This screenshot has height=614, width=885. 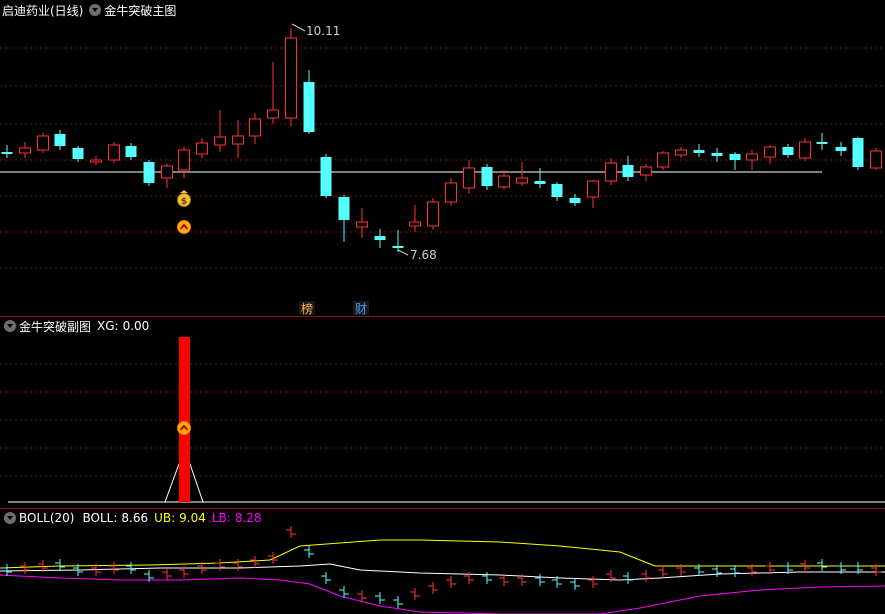 What do you see at coordinates (165, 518) in the screenshot?
I see `boll-ub-label: UB:` at bounding box center [165, 518].